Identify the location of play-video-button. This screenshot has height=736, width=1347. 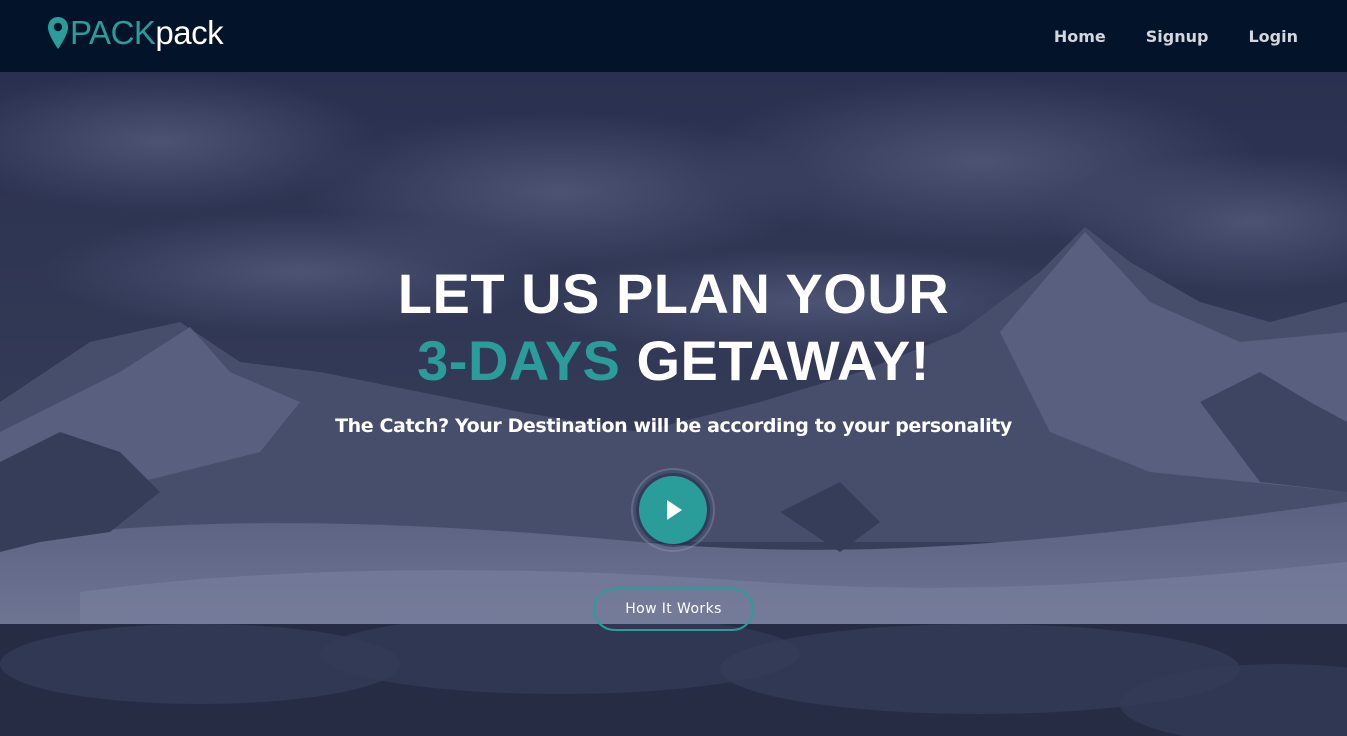
(673, 510).